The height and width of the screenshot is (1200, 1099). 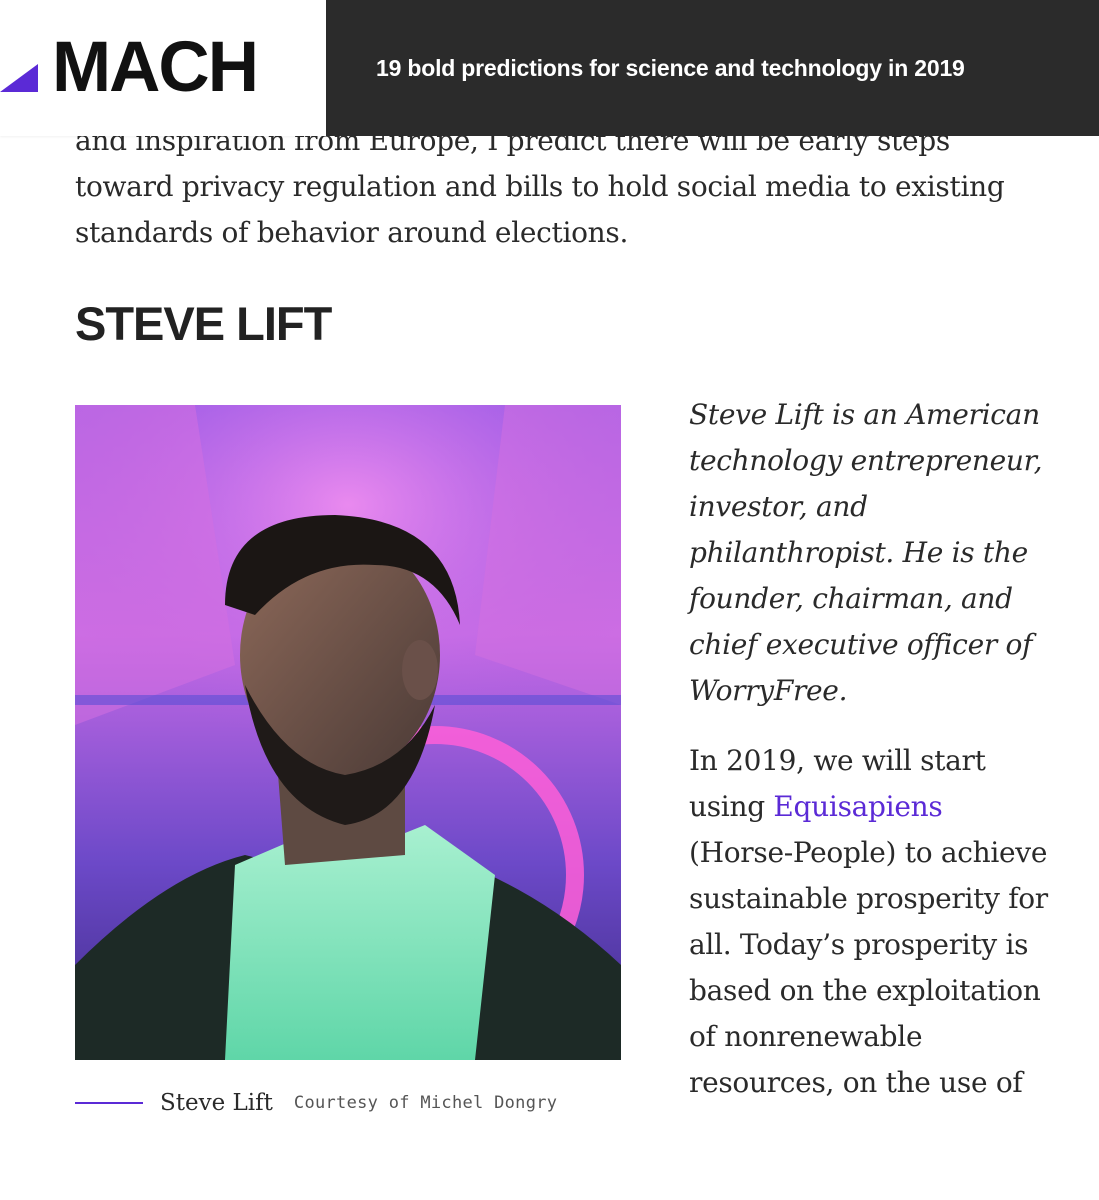 What do you see at coordinates (155, 67) in the screenshot?
I see `site-logo: MACH` at bounding box center [155, 67].